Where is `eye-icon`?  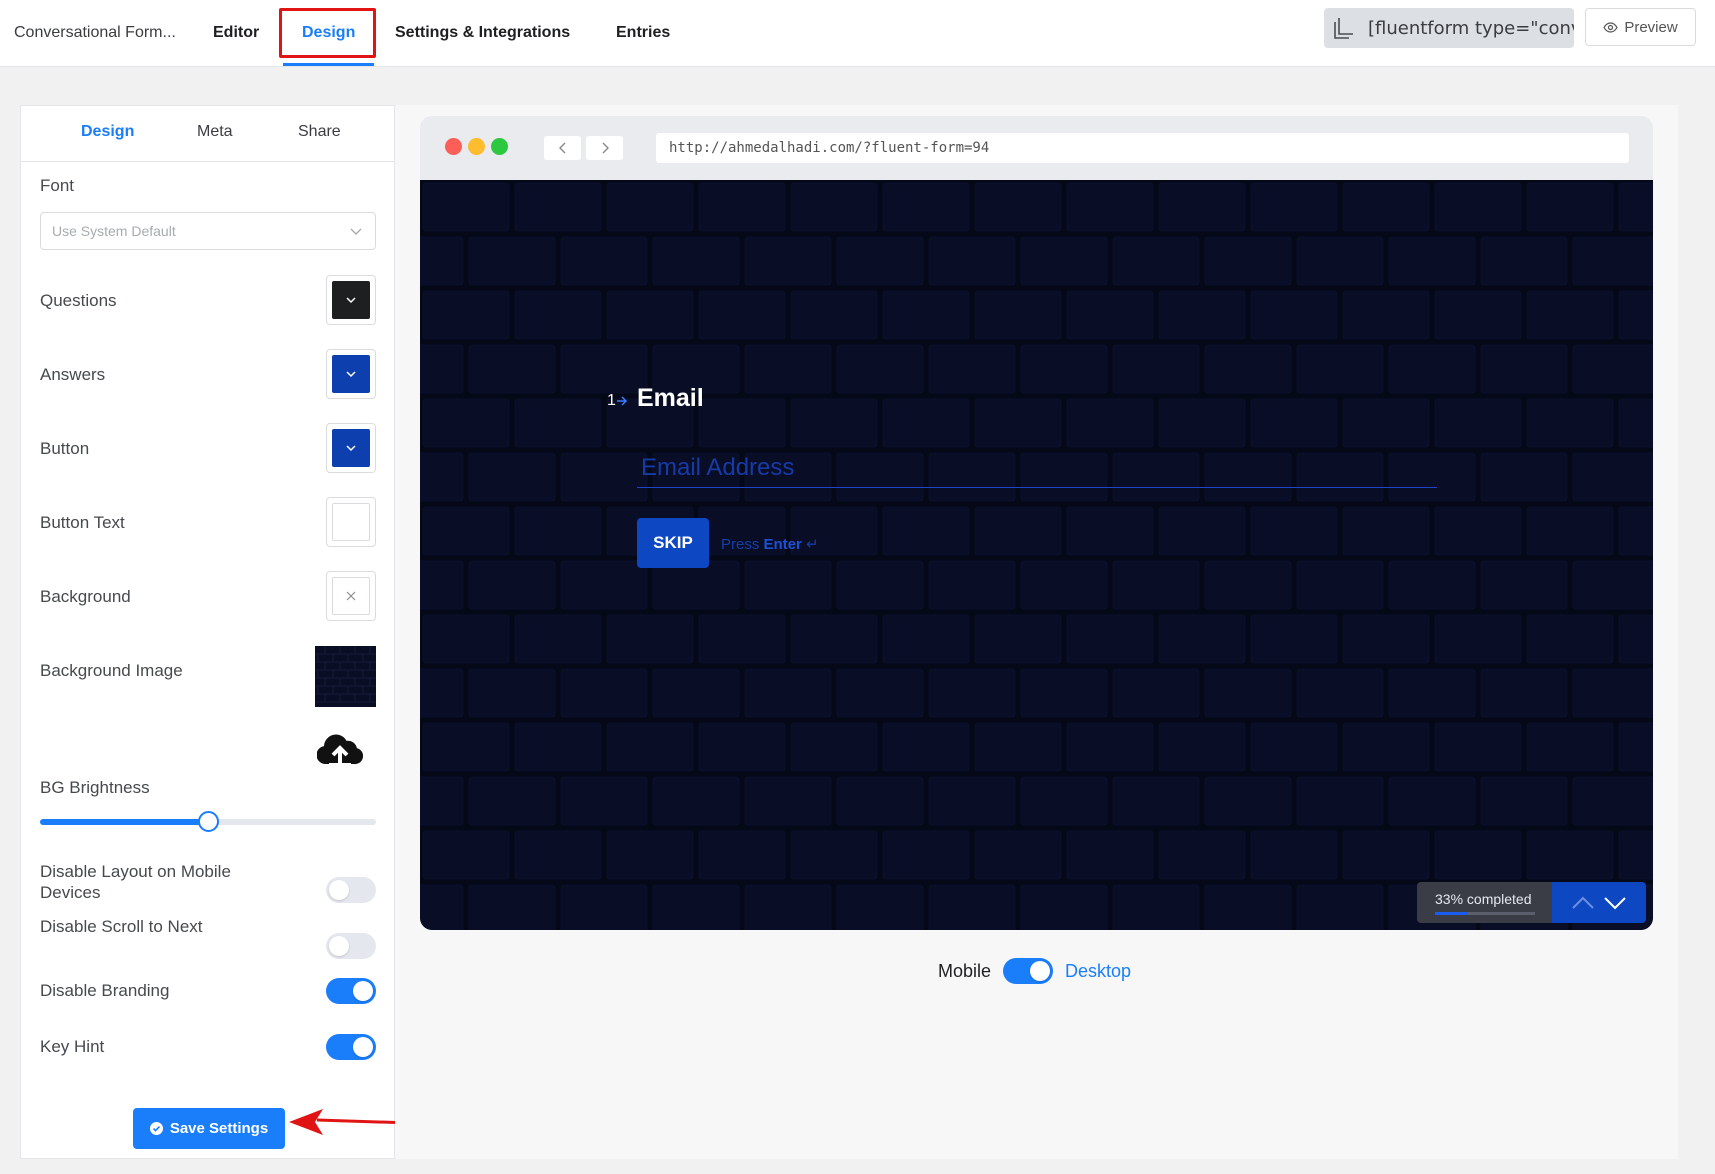
eye-icon is located at coordinates (1611, 27).